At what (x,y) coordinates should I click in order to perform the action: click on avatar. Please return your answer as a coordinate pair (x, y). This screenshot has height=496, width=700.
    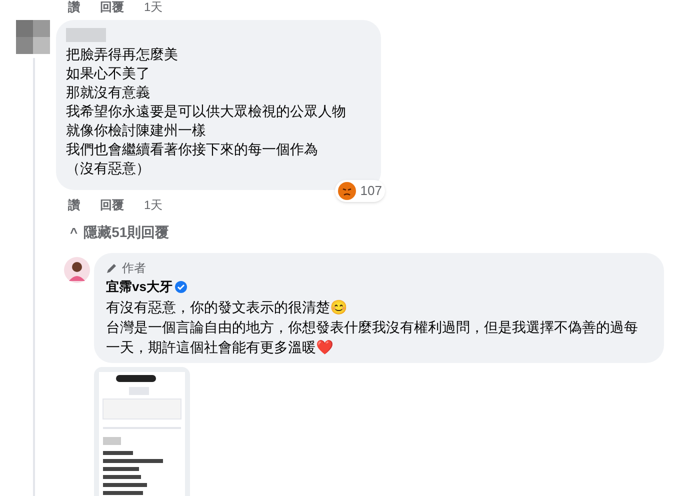
    Looking at the image, I should click on (77, 270).